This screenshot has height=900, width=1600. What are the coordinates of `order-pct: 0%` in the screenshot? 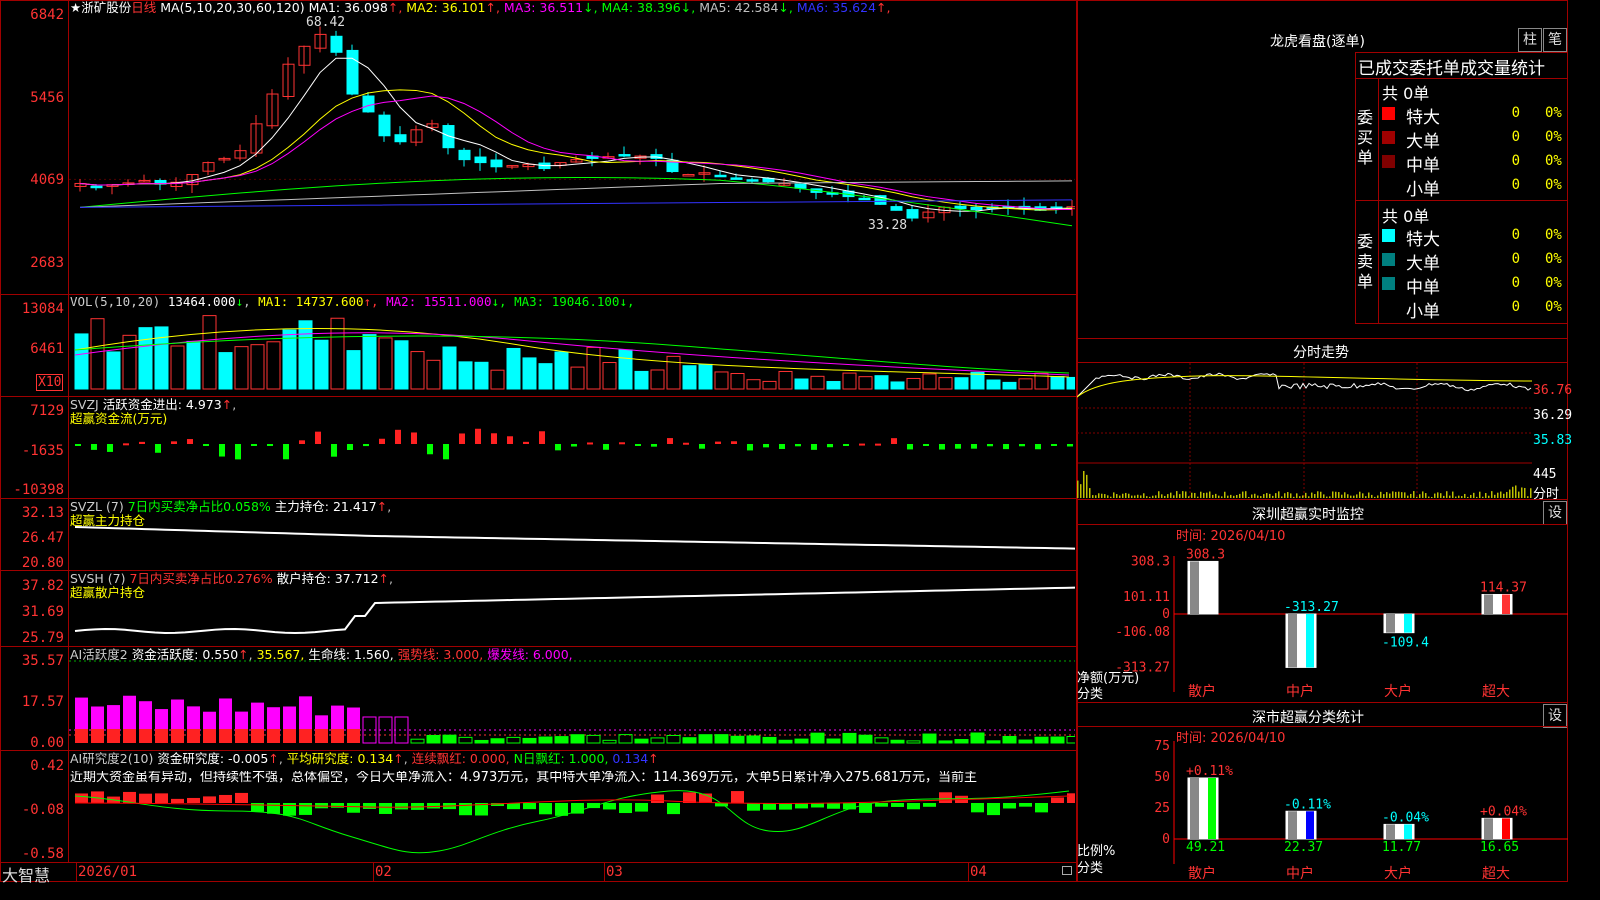 It's located at (1553, 307).